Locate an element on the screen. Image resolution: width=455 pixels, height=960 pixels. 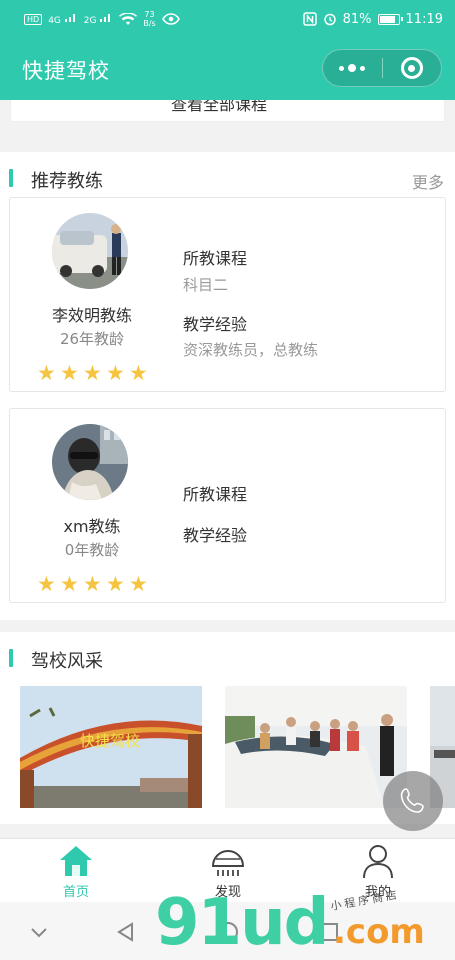
clock-time: 11:19 is located at coordinates (424, 19).